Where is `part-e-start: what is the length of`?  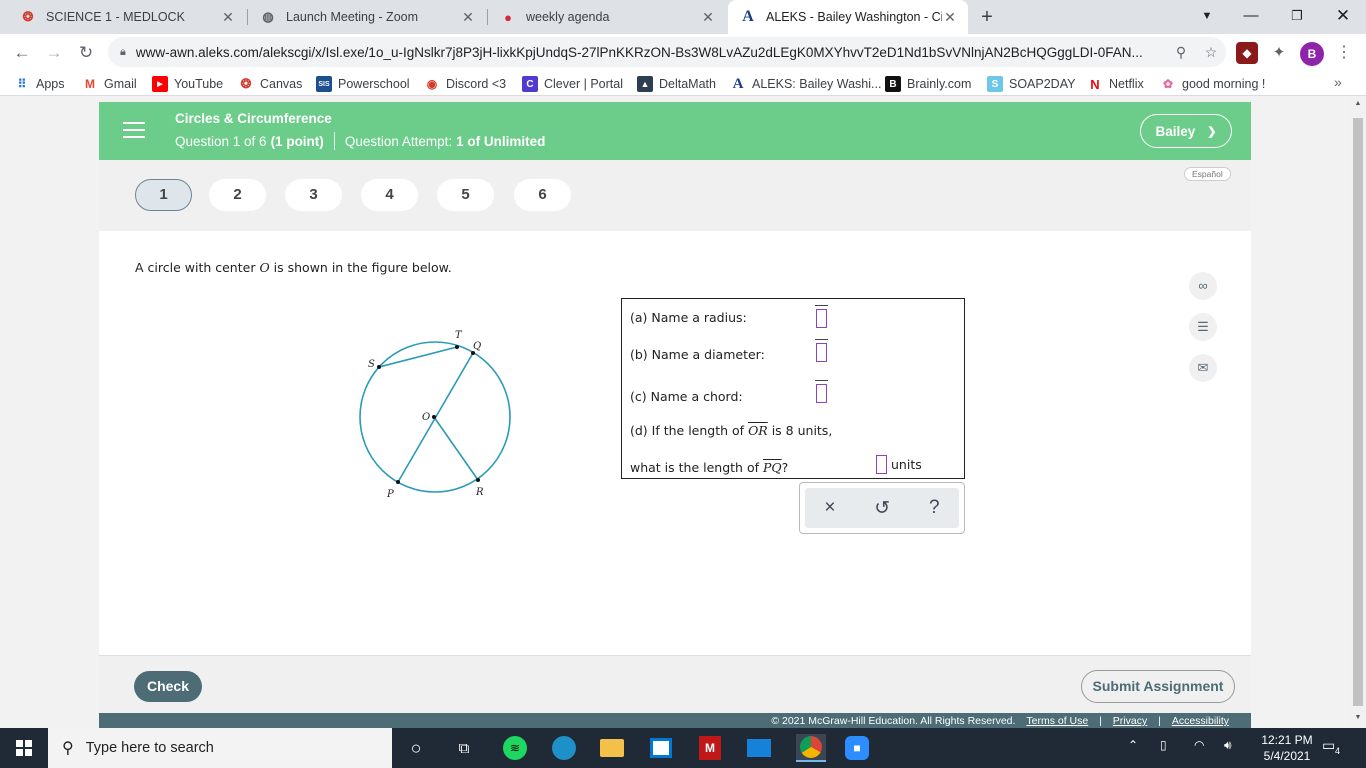
part-e-start: what is the length of is located at coordinates (696, 467).